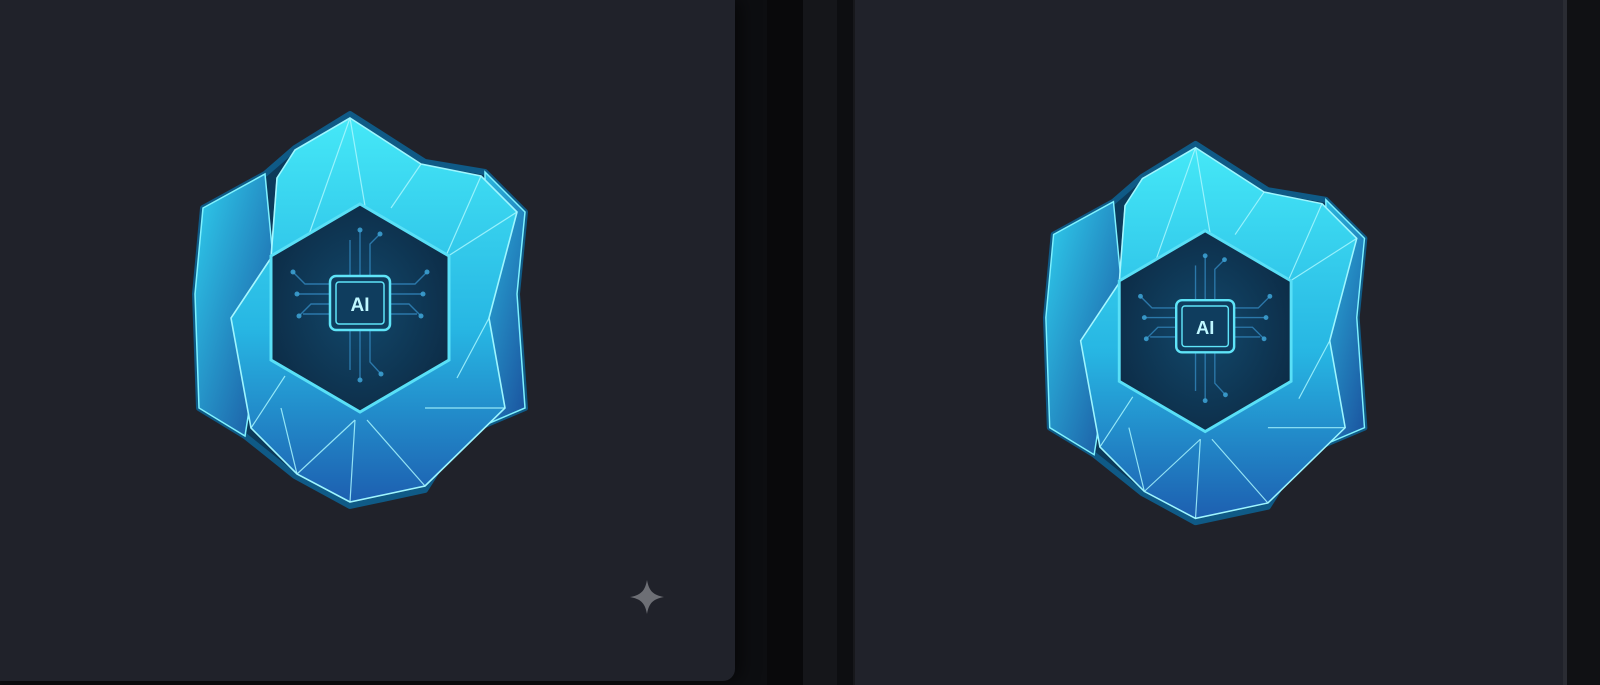 This screenshot has height=685, width=1600. Describe the element at coordinates (820, 342) in the screenshot. I see `divider-edge` at that location.